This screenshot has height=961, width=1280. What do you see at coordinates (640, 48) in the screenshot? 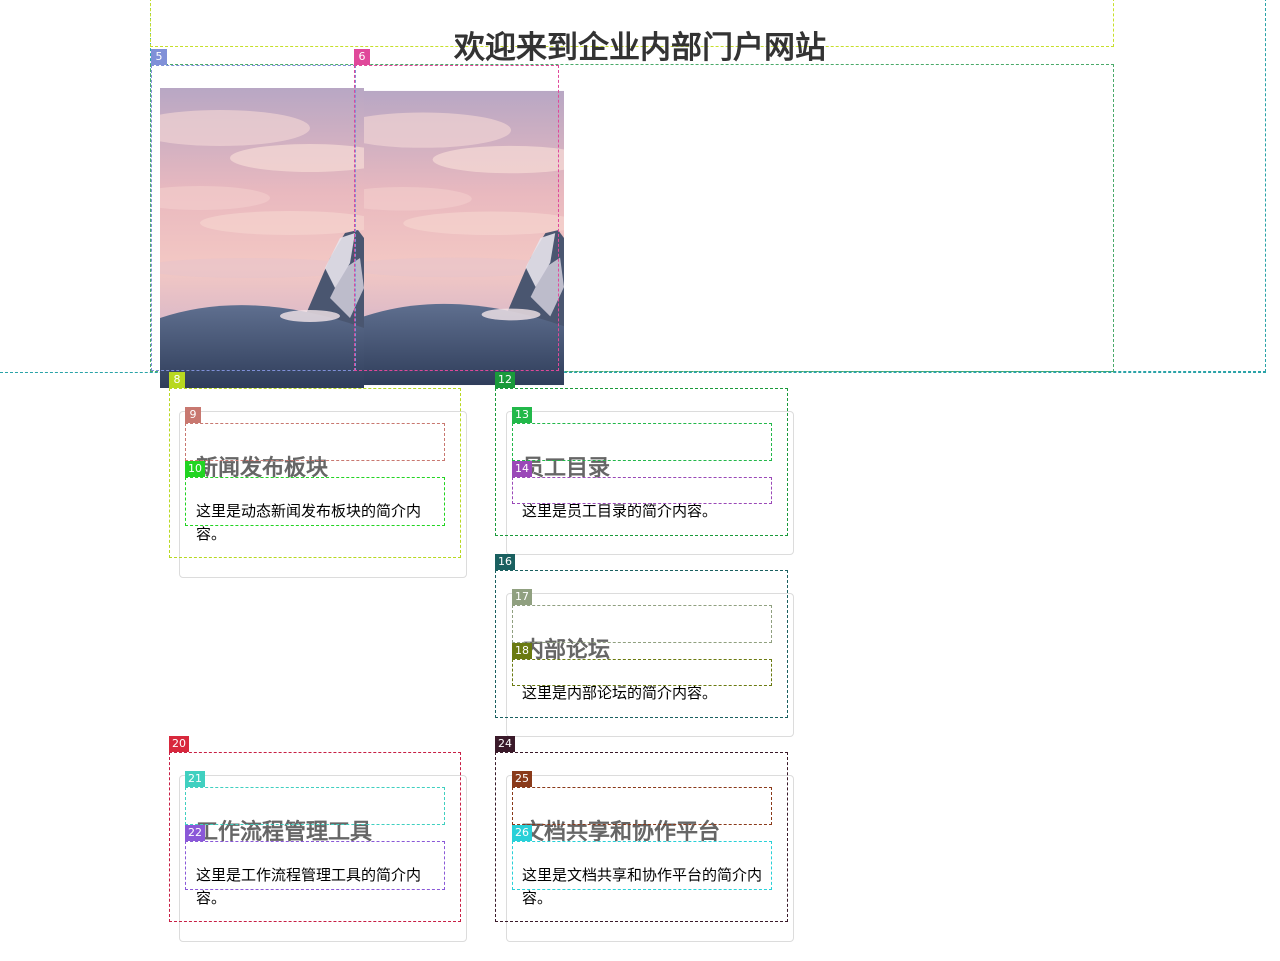
I see `page-title: 欢迎来到企业内部门户网站` at bounding box center [640, 48].